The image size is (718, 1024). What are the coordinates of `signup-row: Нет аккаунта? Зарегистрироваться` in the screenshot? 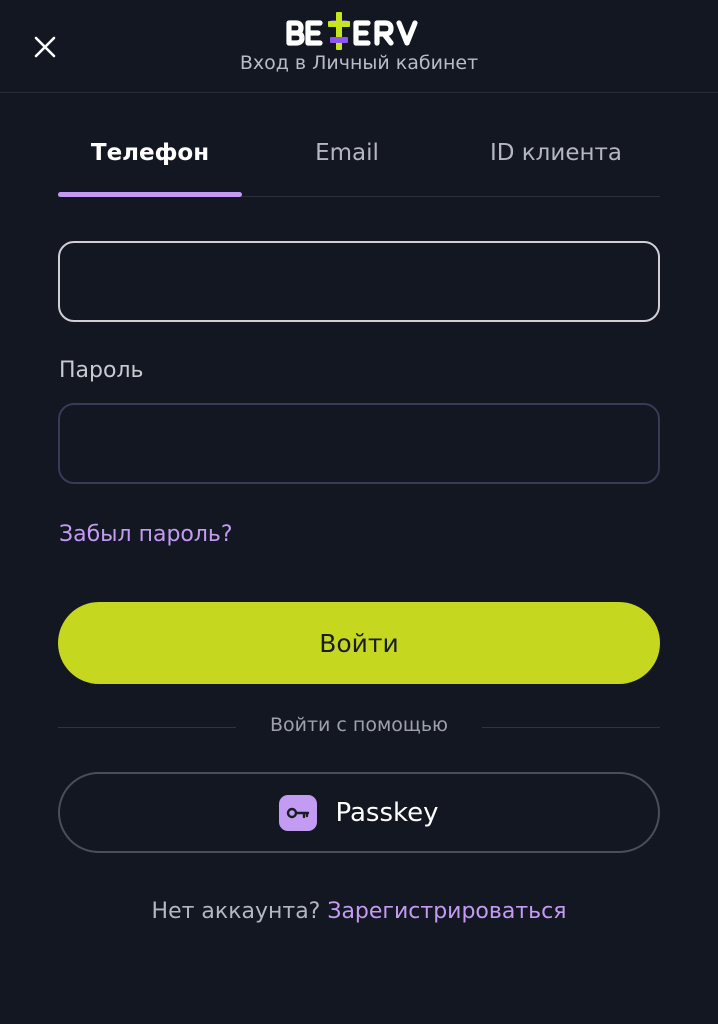 It's located at (359, 911).